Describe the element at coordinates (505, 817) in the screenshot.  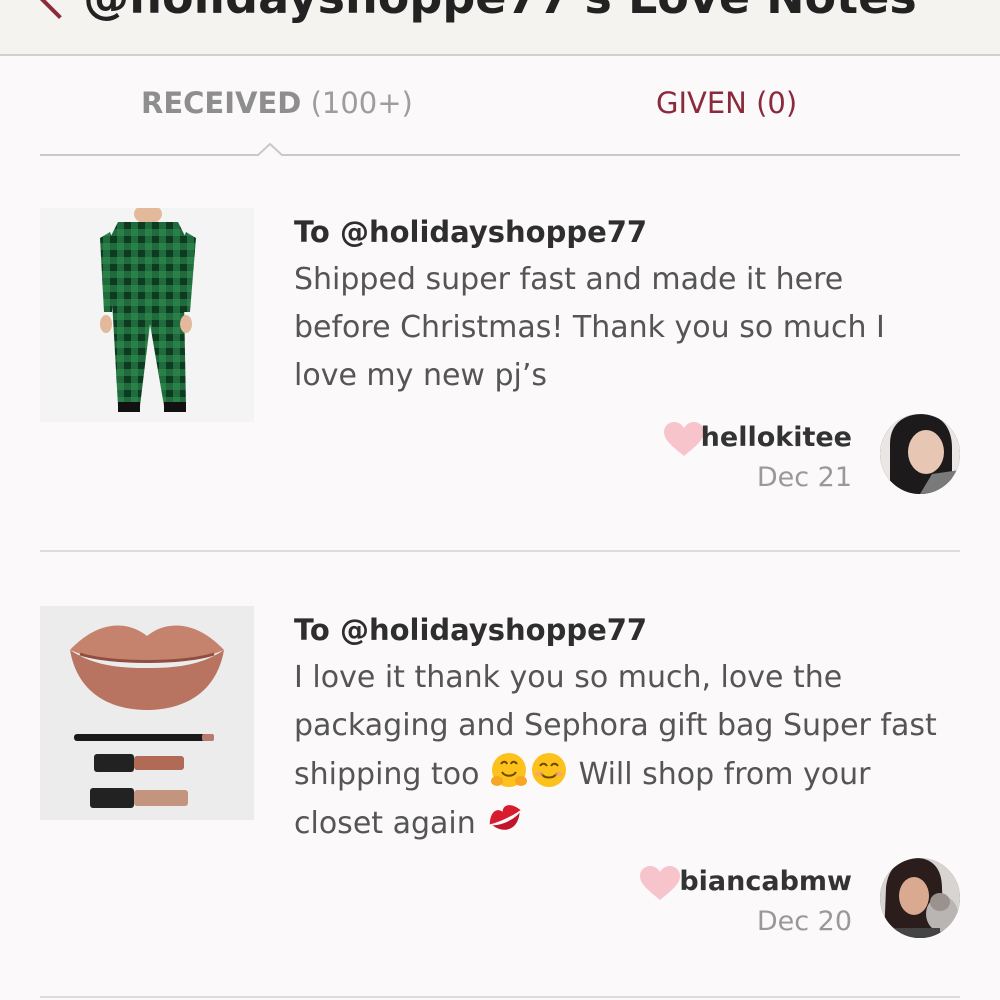
I see `kiss-mark-emoji-icon` at that location.